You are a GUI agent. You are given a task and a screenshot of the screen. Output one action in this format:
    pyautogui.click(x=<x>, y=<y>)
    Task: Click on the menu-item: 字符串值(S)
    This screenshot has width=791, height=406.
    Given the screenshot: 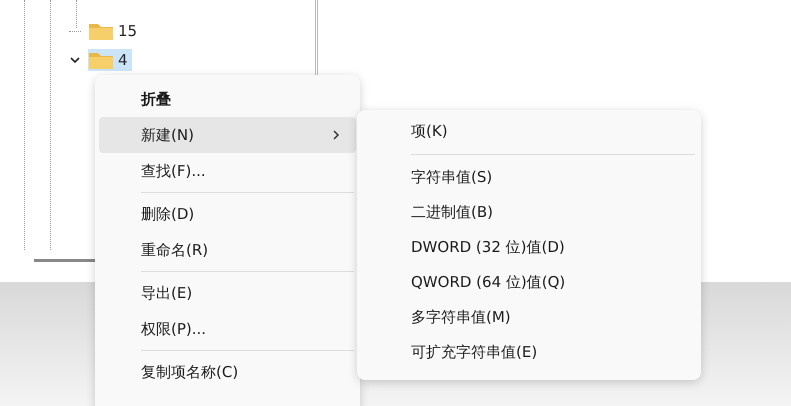 What is the action you would take?
    pyautogui.click(x=529, y=177)
    